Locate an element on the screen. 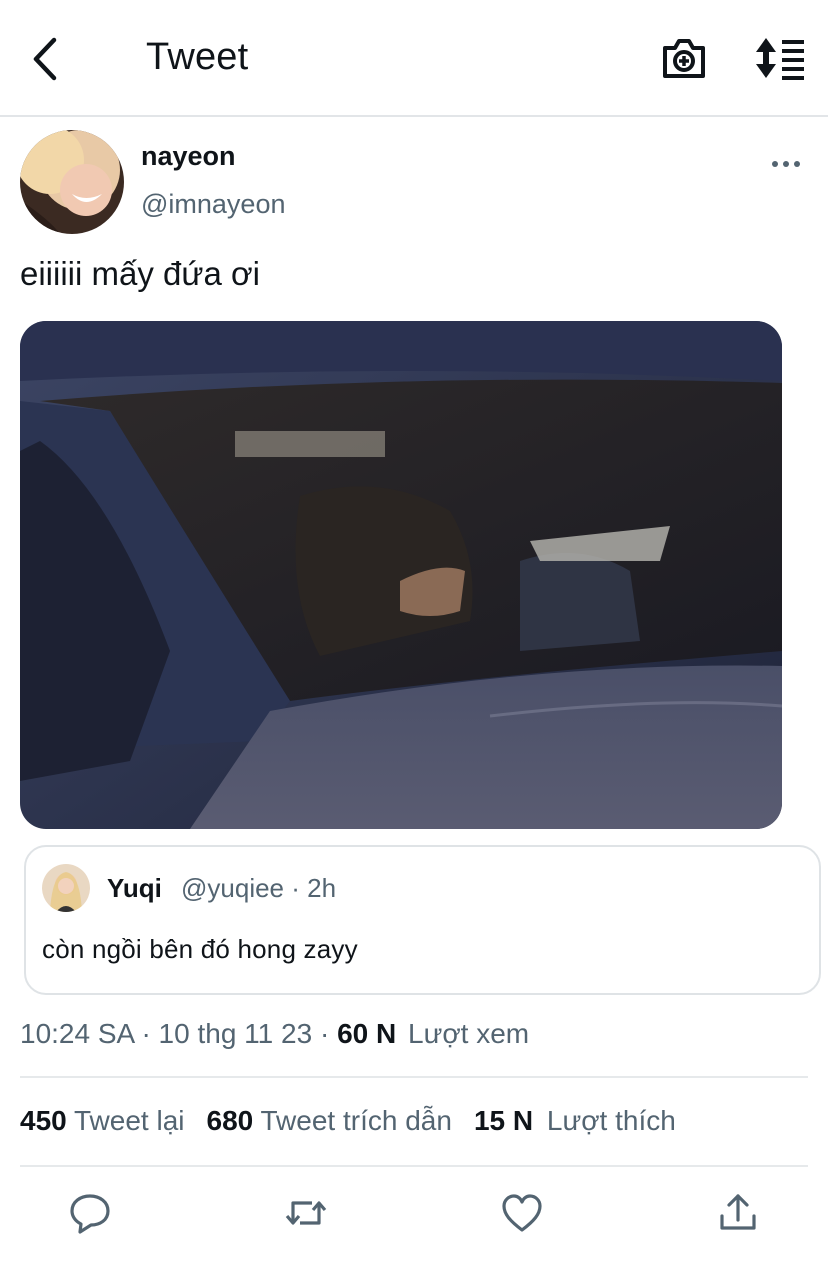 The width and height of the screenshot is (828, 1264). retweet-icon is located at coordinates (306, 1213).